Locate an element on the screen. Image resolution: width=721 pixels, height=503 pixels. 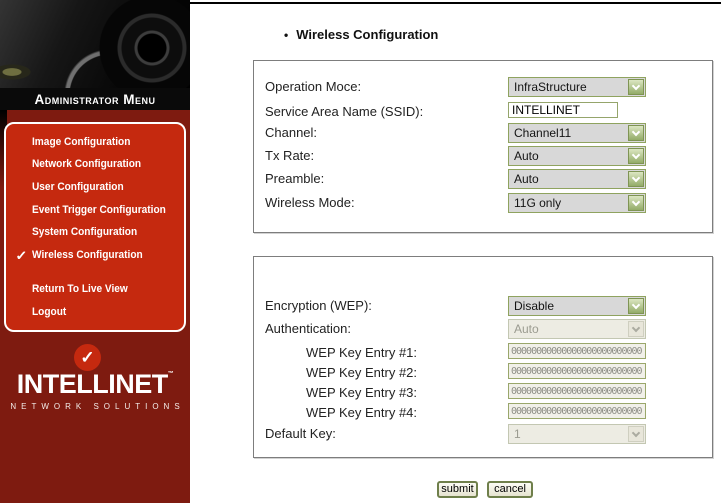
authentication-select: Auto is located at coordinates (577, 329).